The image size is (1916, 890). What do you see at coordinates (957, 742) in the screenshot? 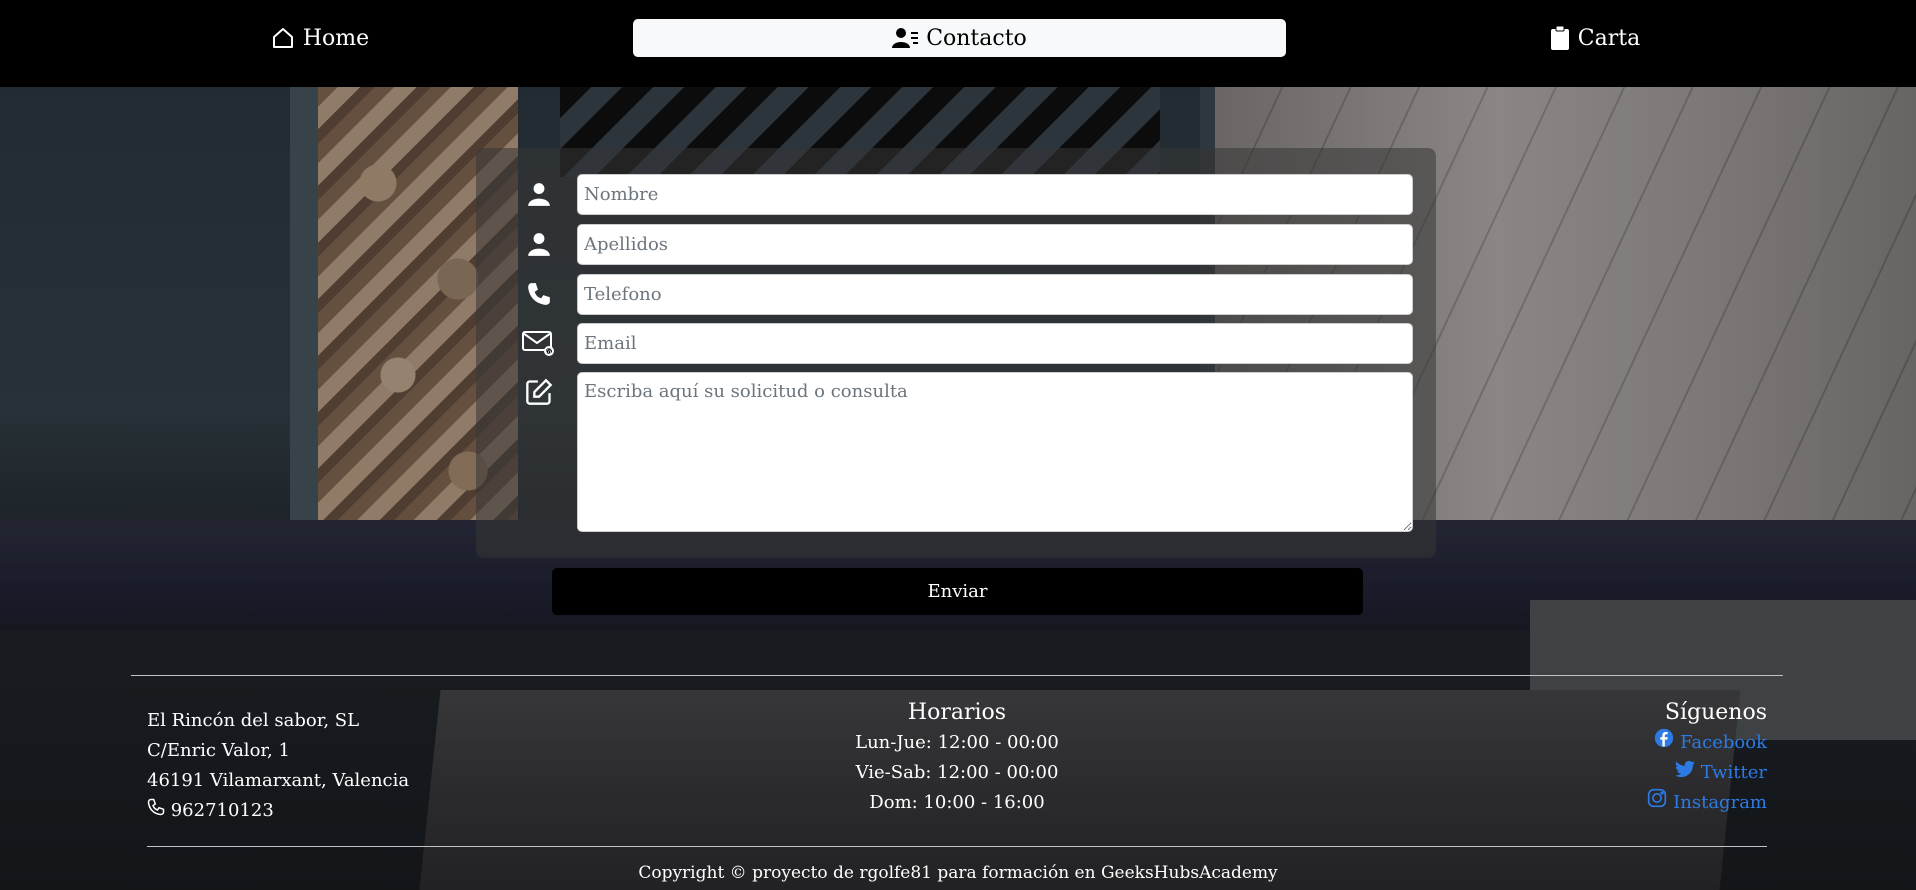
I see `hours-weekdays: Lun-Jue: 12:00 - 00:00` at bounding box center [957, 742].